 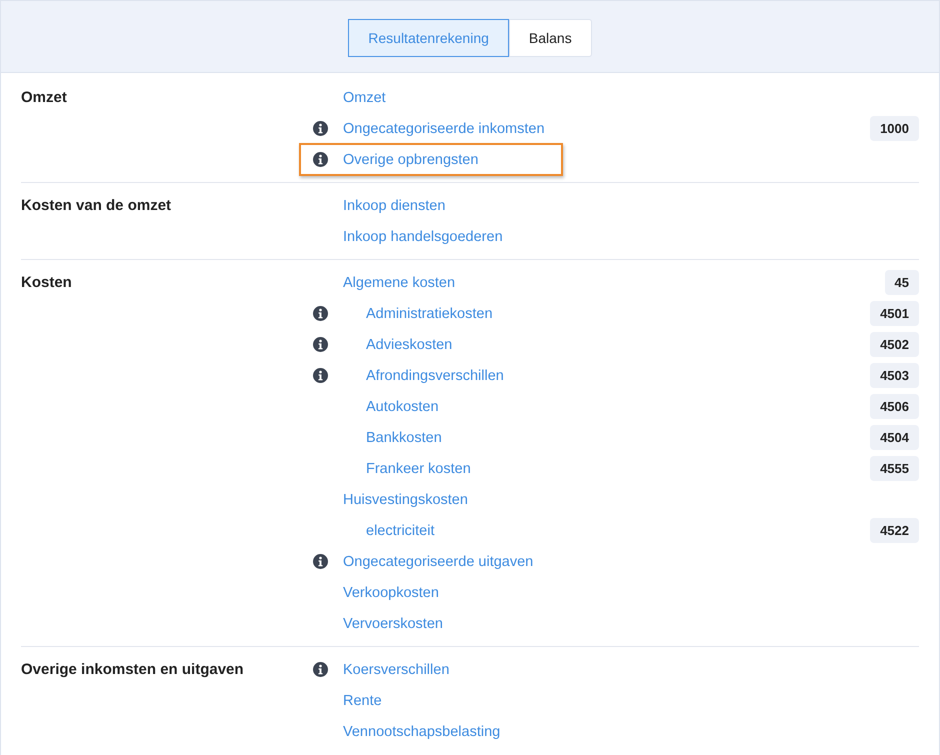 I want to click on account-link: Overige opbrengsten, so click(x=410, y=160).